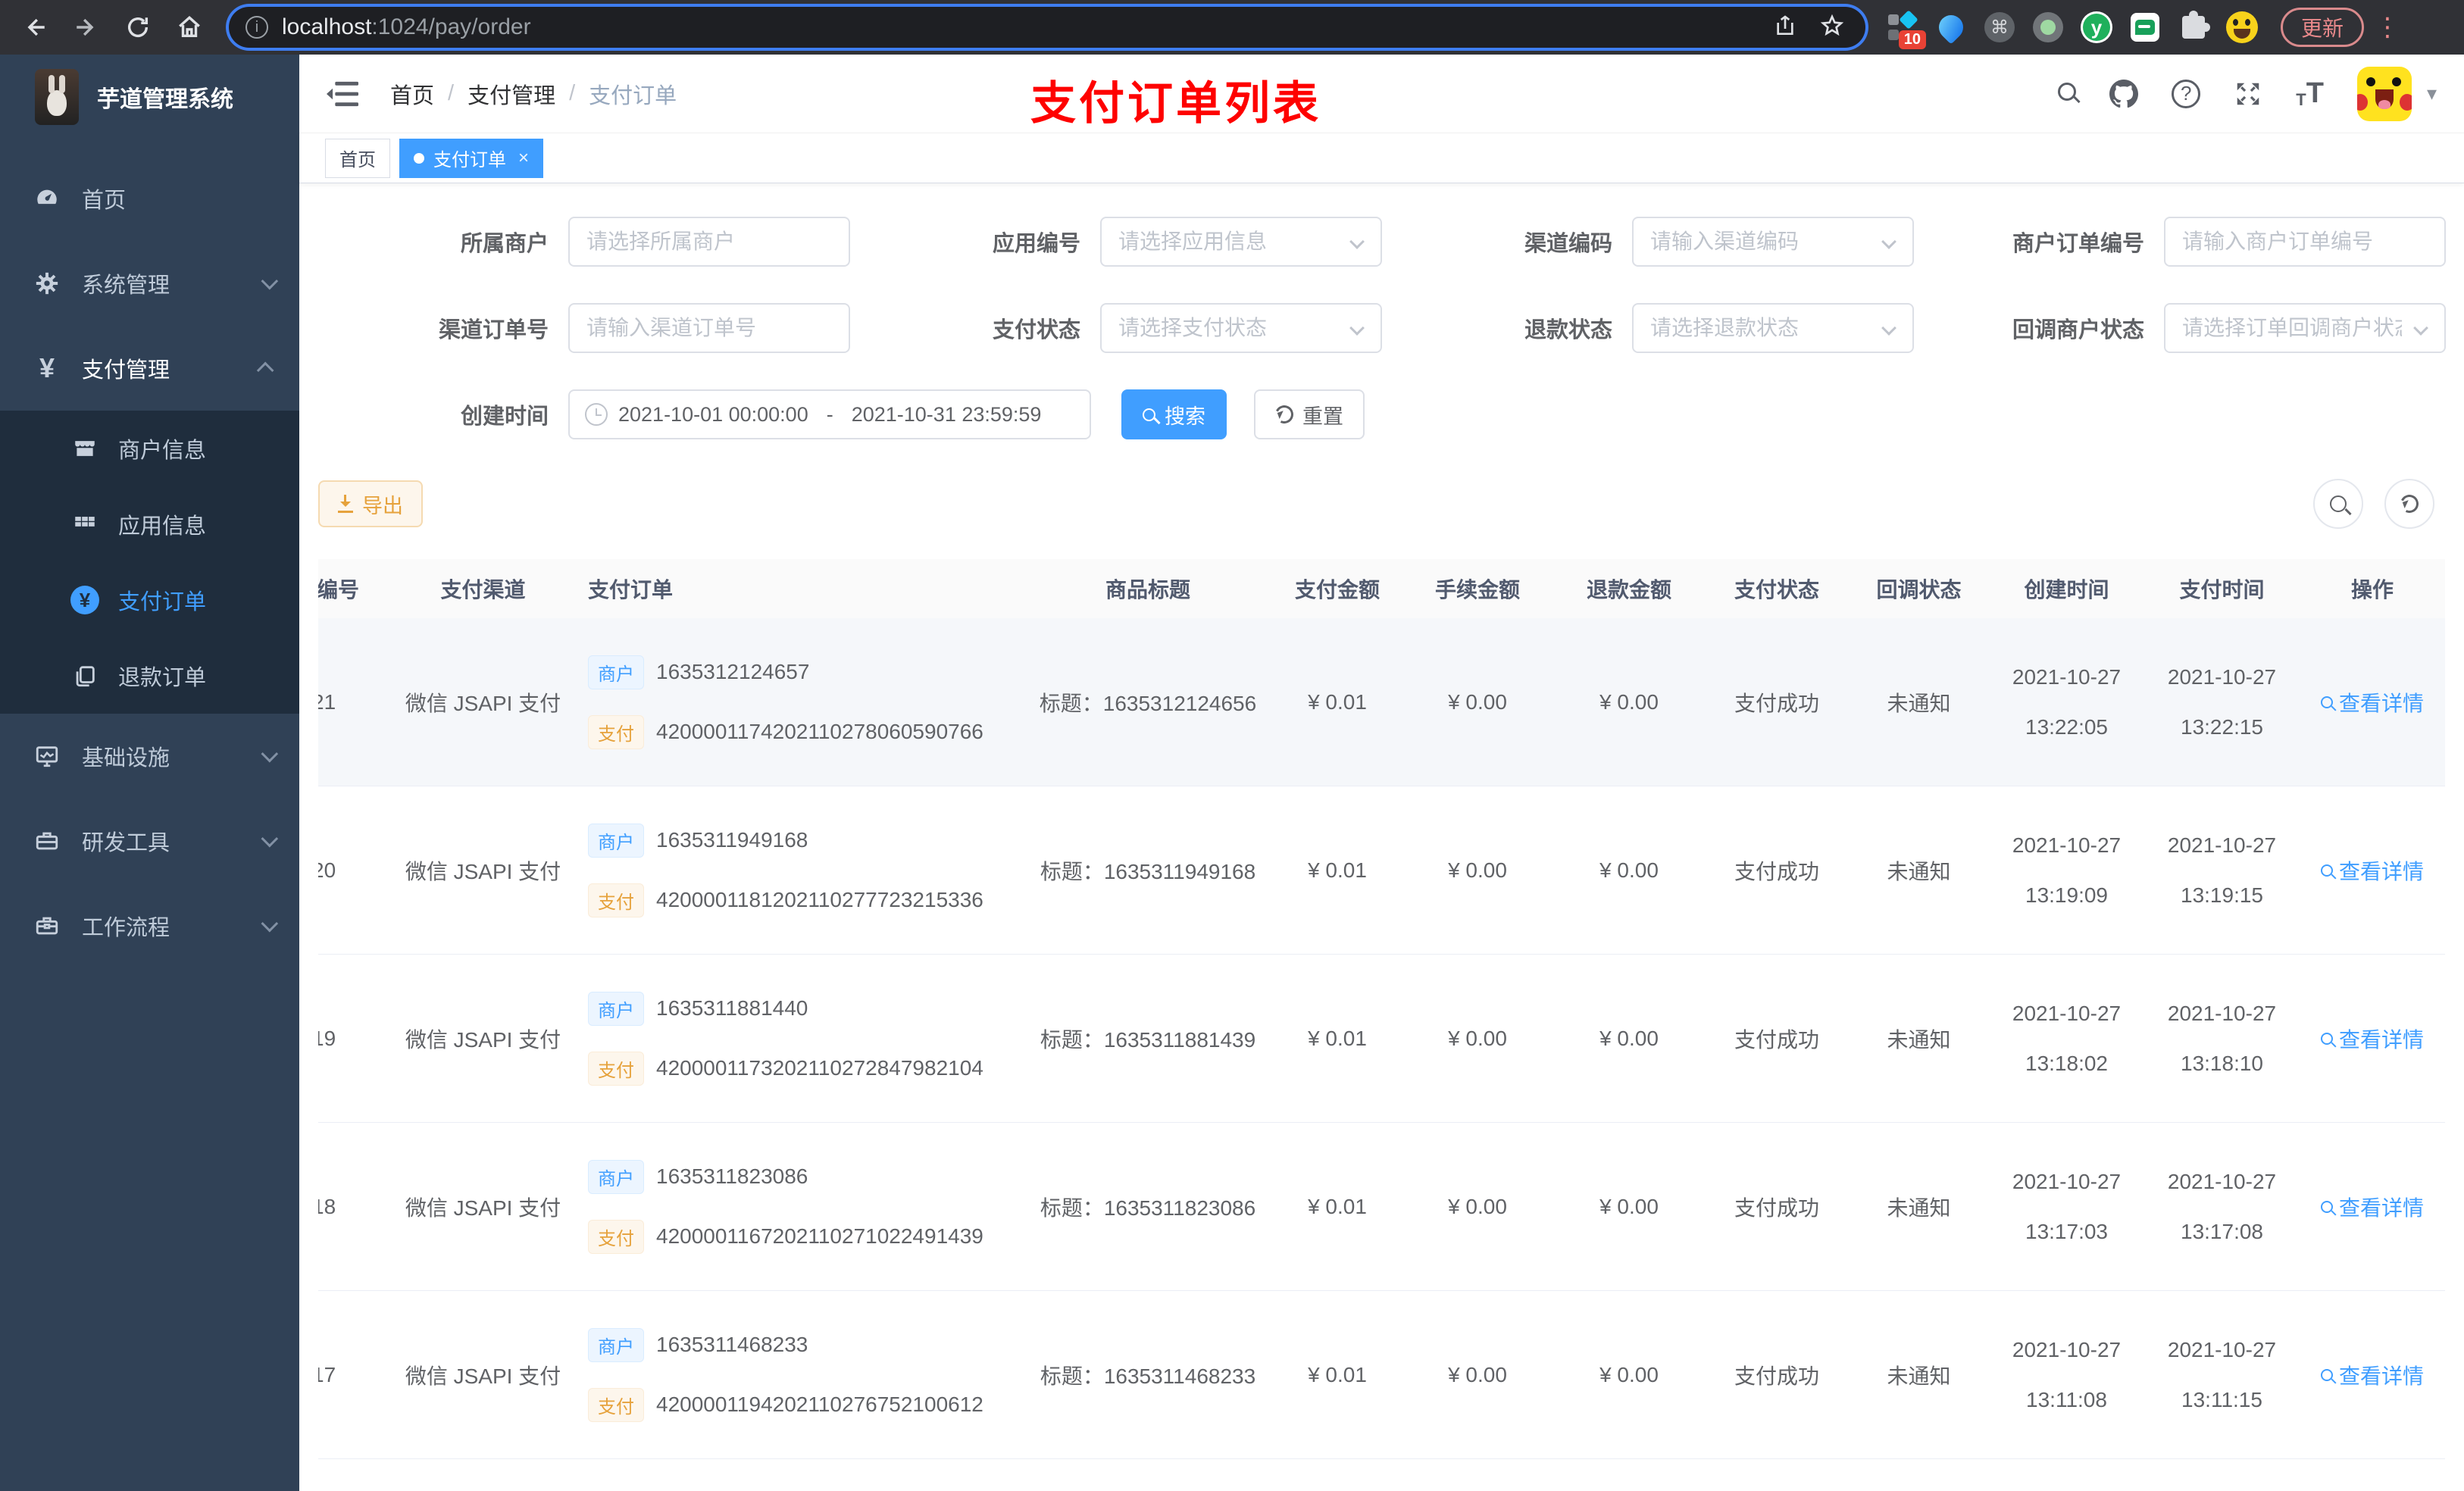 Image resolution: width=2464 pixels, height=1491 pixels. What do you see at coordinates (1381, 1475) in the screenshot?
I see `table-row: 商户1635311251796` at bounding box center [1381, 1475].